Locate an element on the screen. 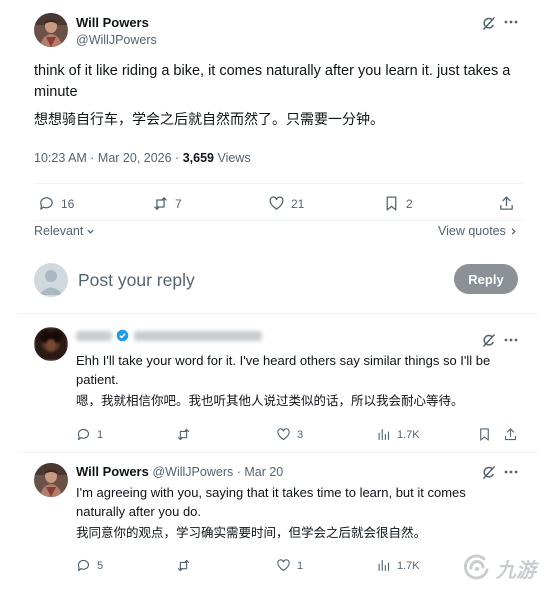  reply1-repost-button is located at coordinates (183, 434).